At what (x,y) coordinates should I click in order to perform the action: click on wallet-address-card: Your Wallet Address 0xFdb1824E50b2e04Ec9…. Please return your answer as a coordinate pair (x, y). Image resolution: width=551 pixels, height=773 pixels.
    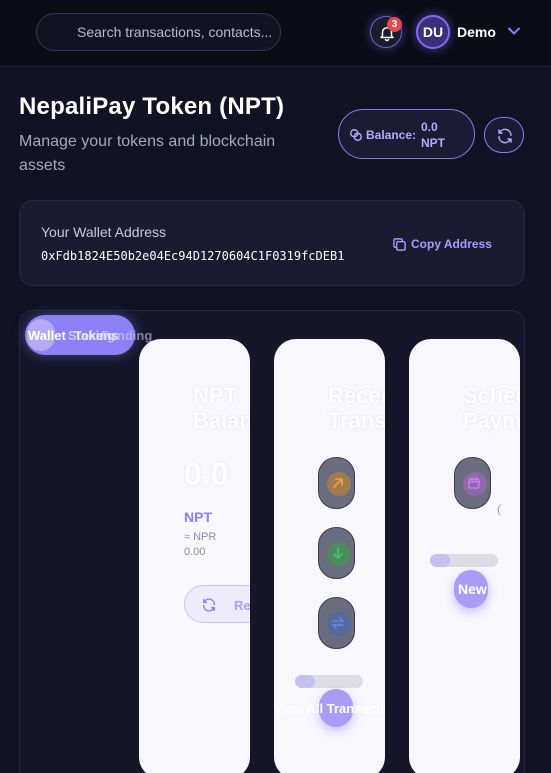
    Looking at the image, I should click on (272, 243).